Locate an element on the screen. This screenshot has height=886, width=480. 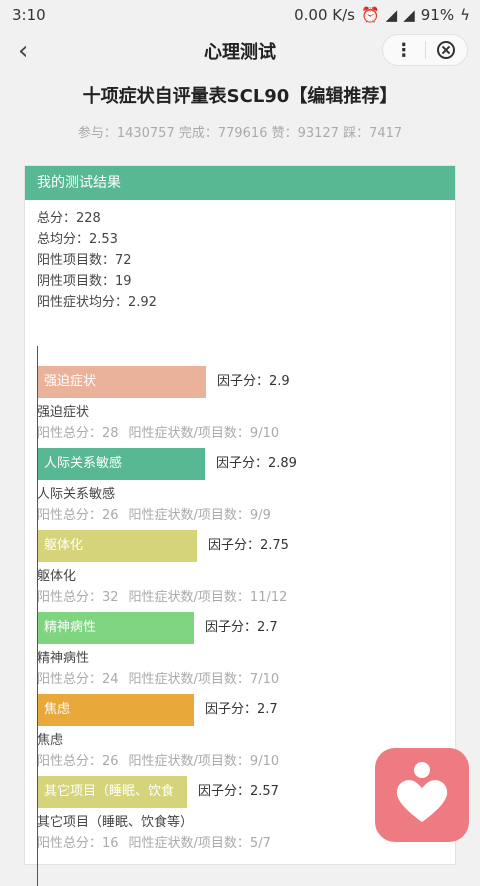
factor-score: 因子分：2.9 is located at coordinates (253, 381).